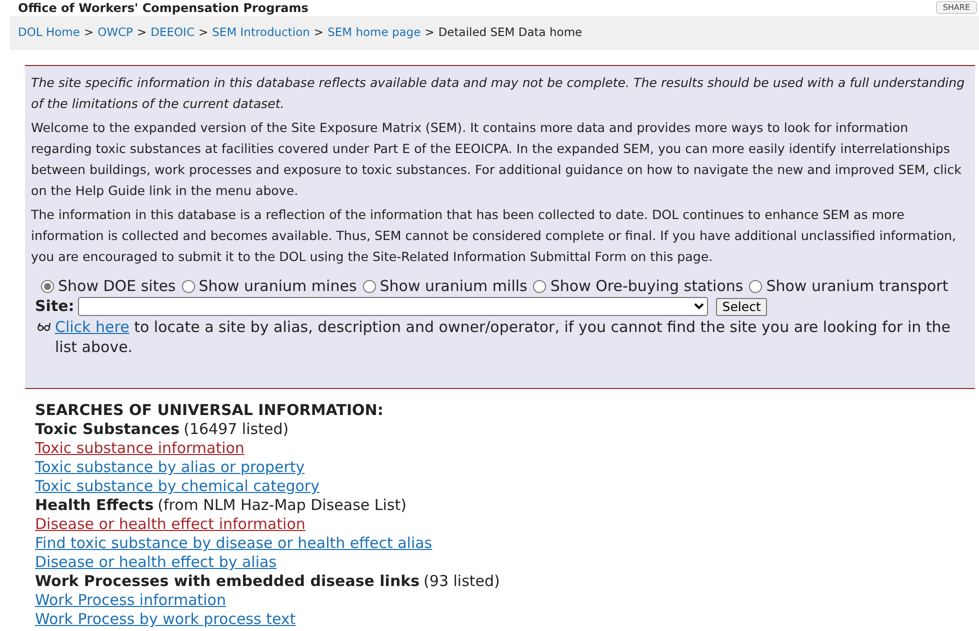 Image resolution: width=979 pixels, height=631 pixels. Describe the element at coordinates (233, 543) in the screenshot. I see `search-link: Find toxic substance by disease or health effect alias` at that location.